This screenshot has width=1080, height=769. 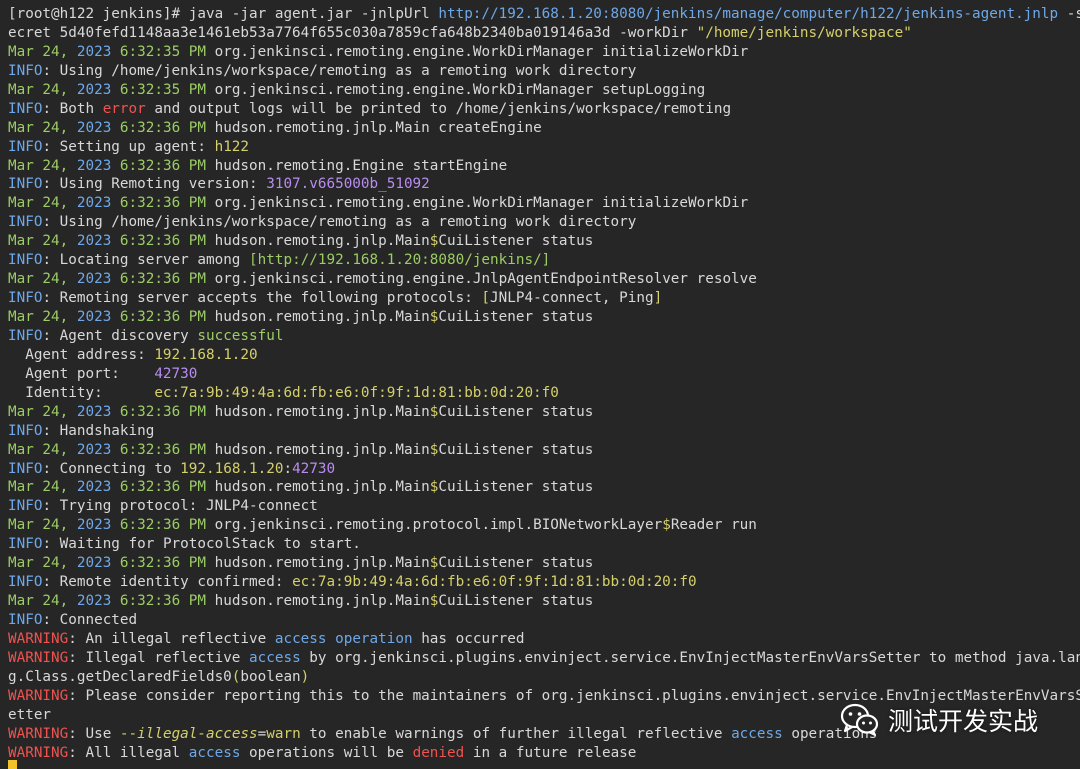 I want to click on terminal-line: INFO: Agent discovery successful, so click(x=544, y=336).